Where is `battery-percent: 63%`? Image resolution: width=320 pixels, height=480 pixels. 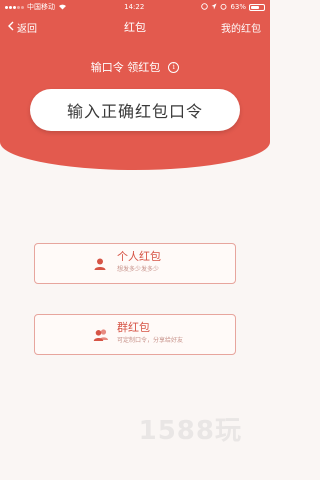
battery-percent: 63% is located at coordinates (238, 7).